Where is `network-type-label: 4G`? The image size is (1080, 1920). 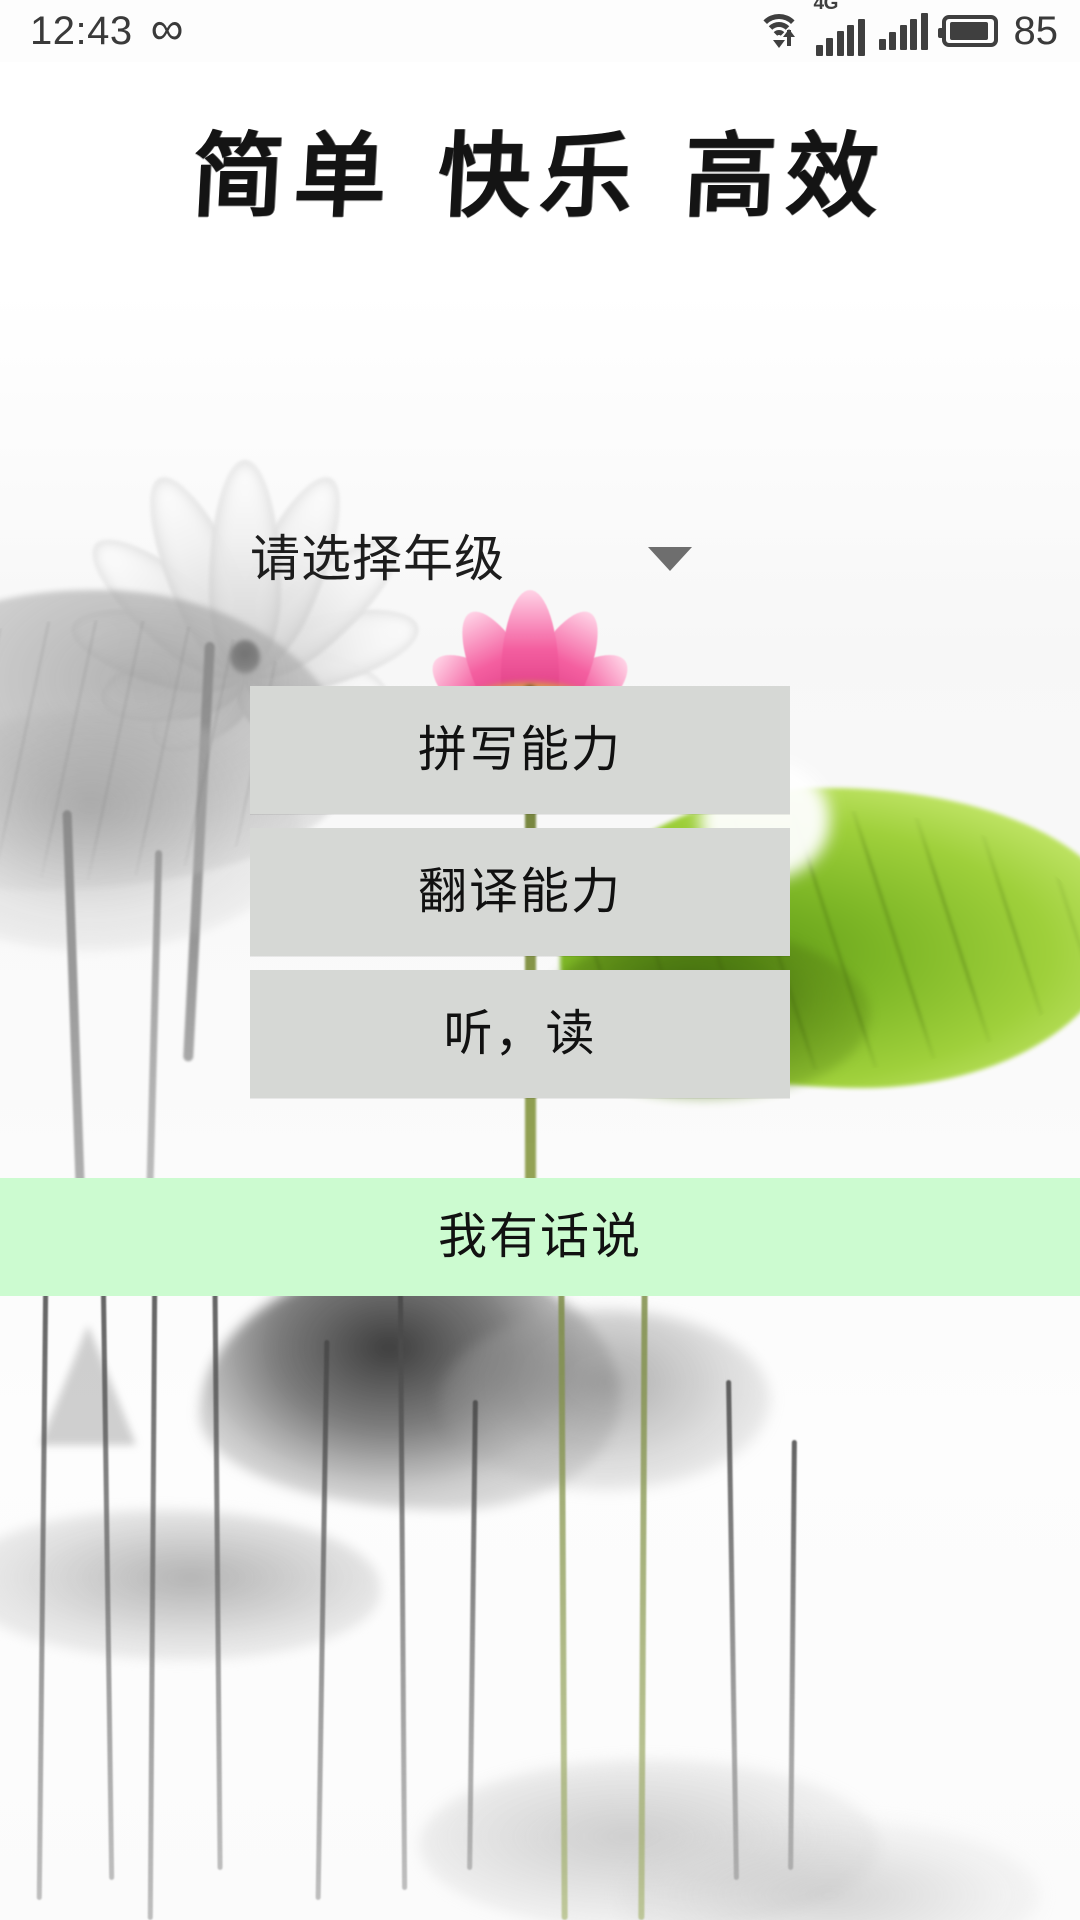 network-type-label: 4G is located at coordinates (826, 7).